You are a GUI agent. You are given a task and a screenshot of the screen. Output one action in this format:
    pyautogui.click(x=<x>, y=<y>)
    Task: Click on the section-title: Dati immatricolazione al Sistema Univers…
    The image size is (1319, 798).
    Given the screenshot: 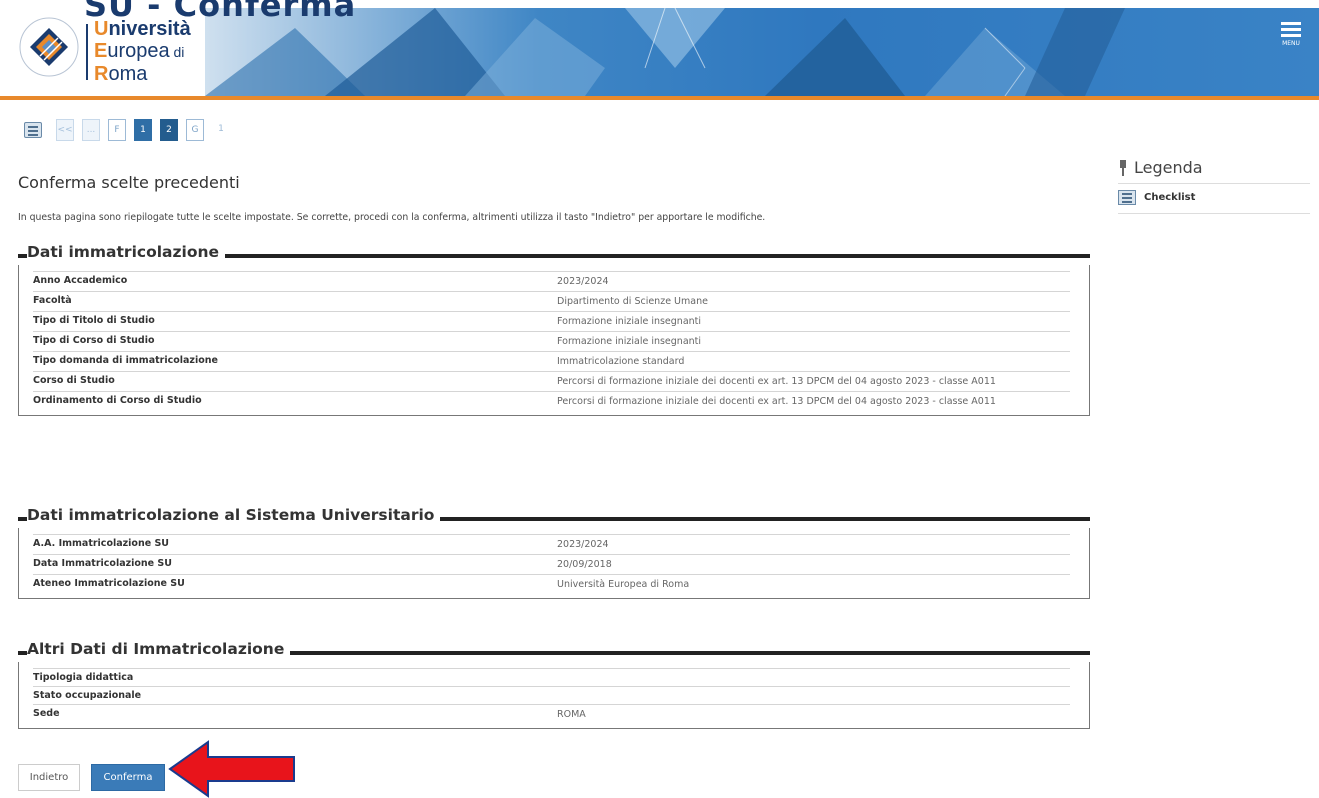 What is the action you would take?
    pyautogui.click(x=234, y=515)
    